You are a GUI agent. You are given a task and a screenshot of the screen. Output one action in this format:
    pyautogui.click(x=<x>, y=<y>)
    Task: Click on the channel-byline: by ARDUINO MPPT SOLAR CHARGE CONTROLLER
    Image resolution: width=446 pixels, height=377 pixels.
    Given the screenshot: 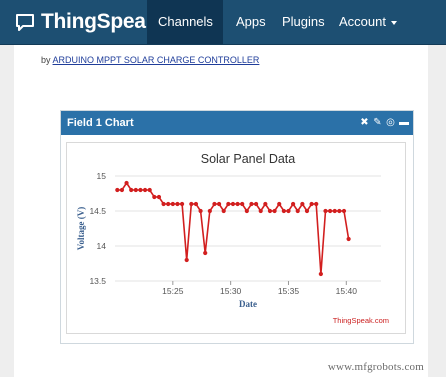 What is the action you would take?
    pyautogui.click(x=150, y=60)
    